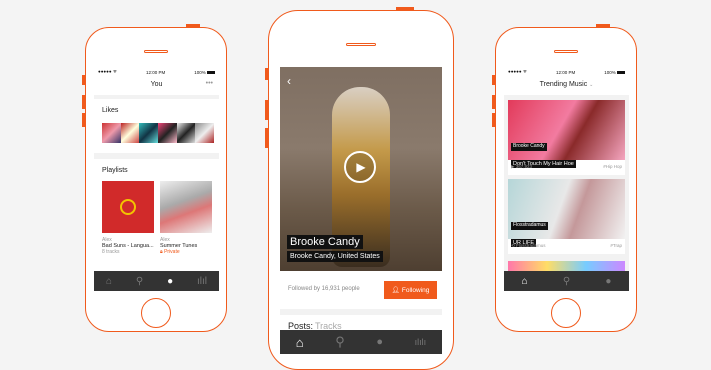 This screenshot has width=711, height=370. What do you see at coordinates (531, 245) in the screenshot?
I see `reposter-name: Flosstradamus` at bounding box center [531, 245].